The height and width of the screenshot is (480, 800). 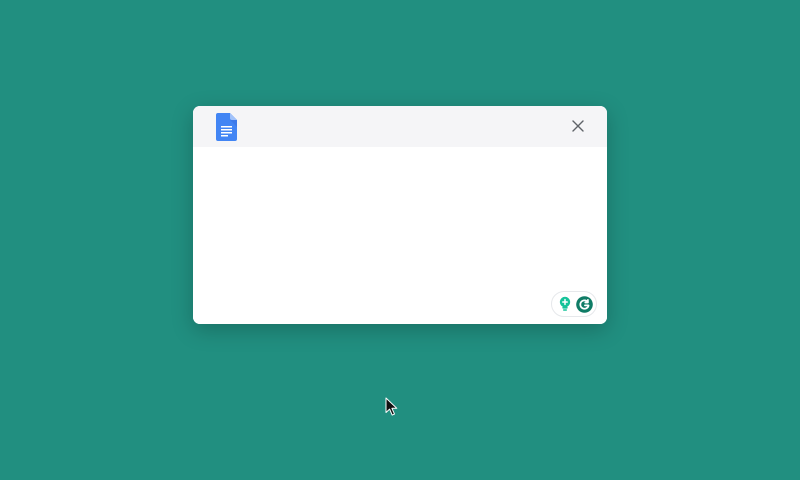 What do you see at coordinates (400, 126) in the screenshot?
I see `dialog-header` at bounding box center [400, 126].